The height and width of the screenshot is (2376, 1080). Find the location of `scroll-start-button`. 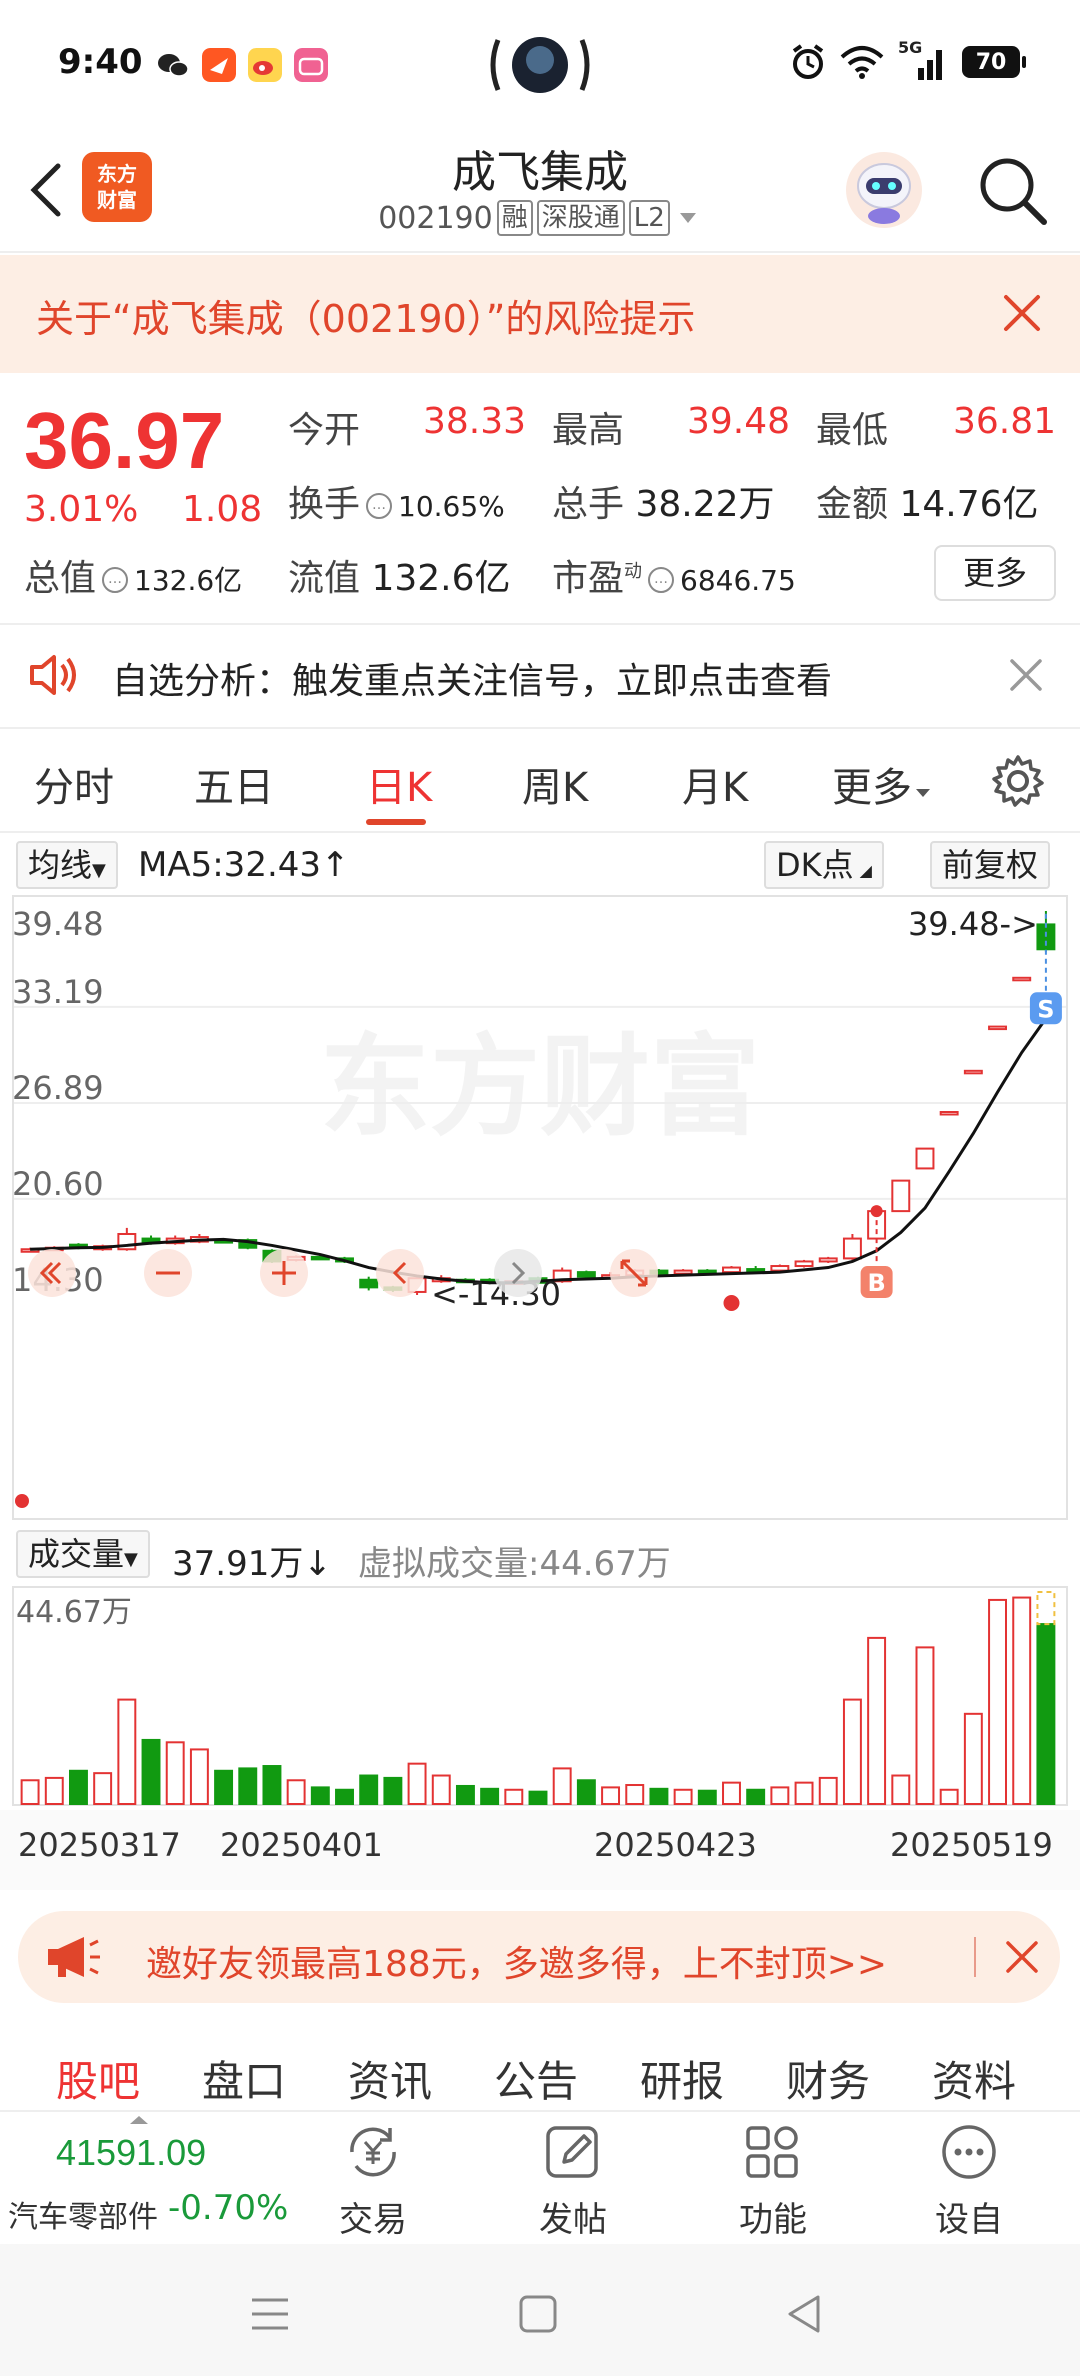

scroll-start-button is located at coordinates (52, 1273).